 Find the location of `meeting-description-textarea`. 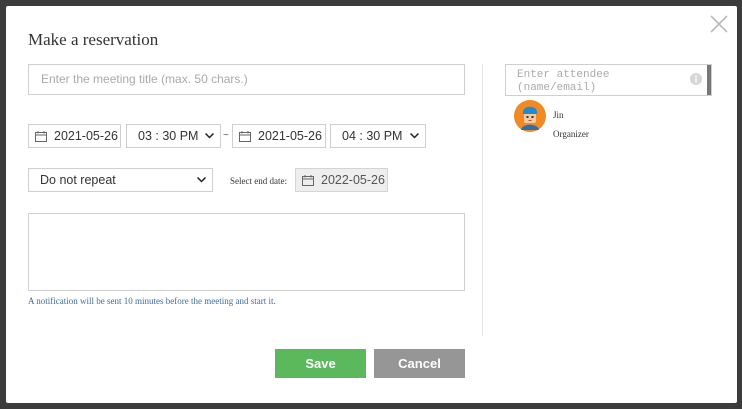

meeting-description-textarea is located at coordinates (246, 252).